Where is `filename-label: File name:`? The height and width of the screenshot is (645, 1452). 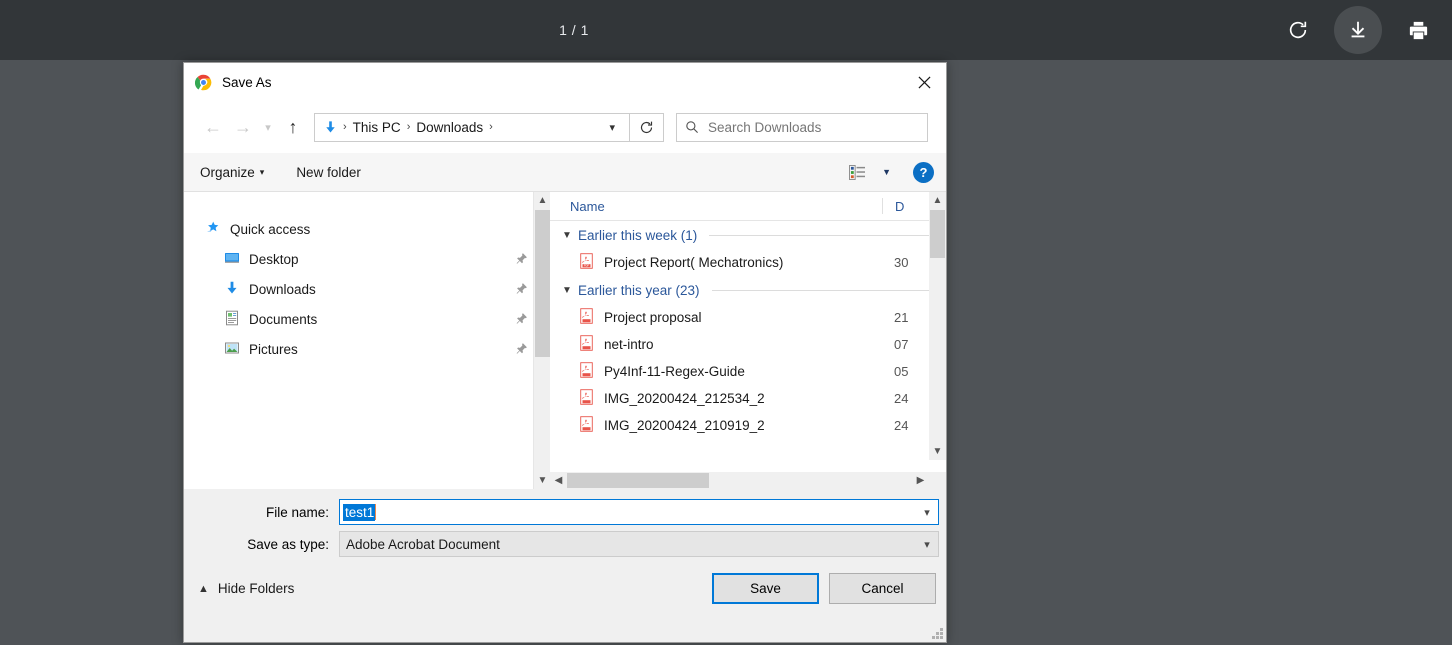
filename-label: File name: is located at coordinates (297, 512).